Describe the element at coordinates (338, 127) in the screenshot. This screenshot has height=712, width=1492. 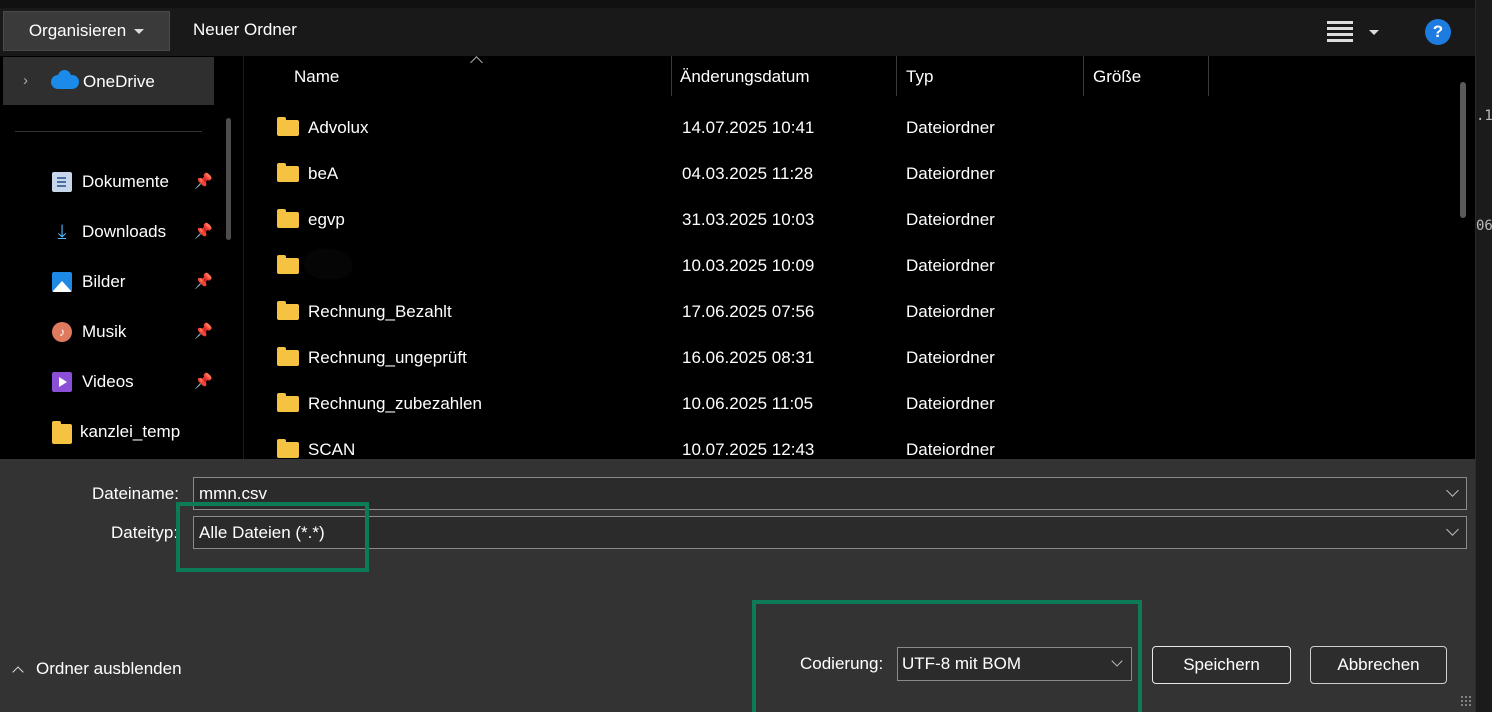
I see `file-name: Advolux` at that location.